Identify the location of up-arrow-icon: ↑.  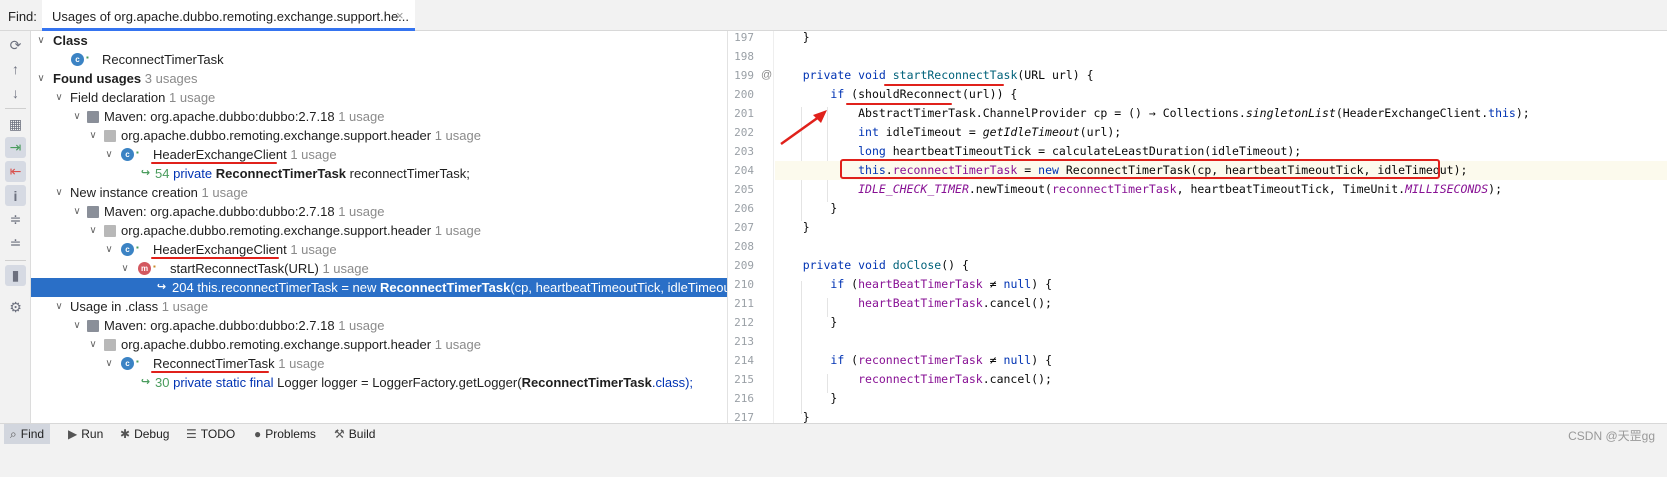
(15, 68).